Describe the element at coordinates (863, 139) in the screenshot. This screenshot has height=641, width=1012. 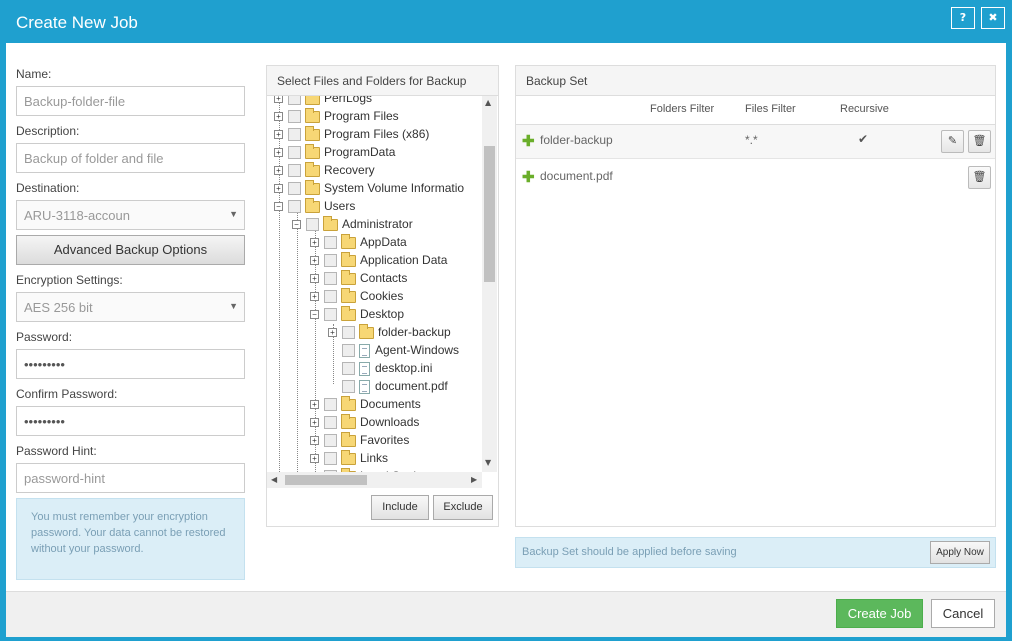
I see `recursive-check-icon: ✔` at that location.